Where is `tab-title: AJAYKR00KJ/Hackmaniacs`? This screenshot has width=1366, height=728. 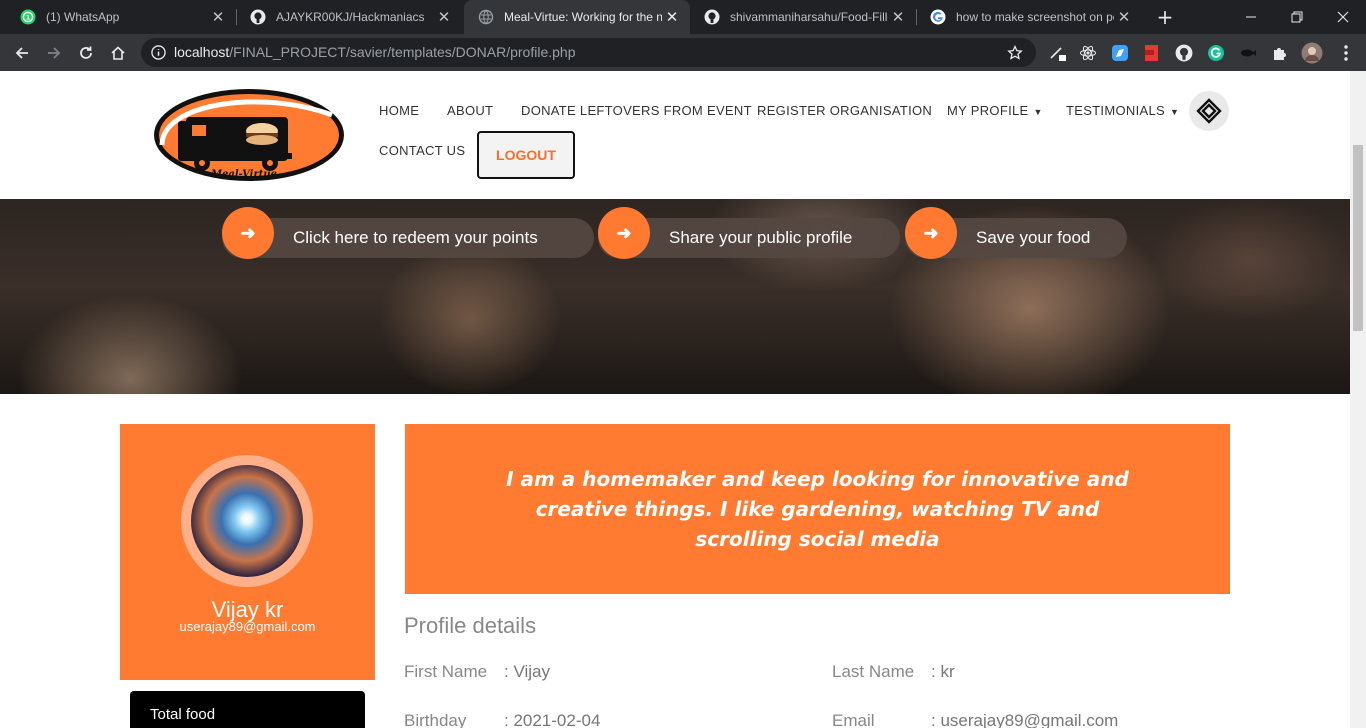 tab-title: AJAYKR00KJ/Hackmaniacs is located at coordinates (350, 17).